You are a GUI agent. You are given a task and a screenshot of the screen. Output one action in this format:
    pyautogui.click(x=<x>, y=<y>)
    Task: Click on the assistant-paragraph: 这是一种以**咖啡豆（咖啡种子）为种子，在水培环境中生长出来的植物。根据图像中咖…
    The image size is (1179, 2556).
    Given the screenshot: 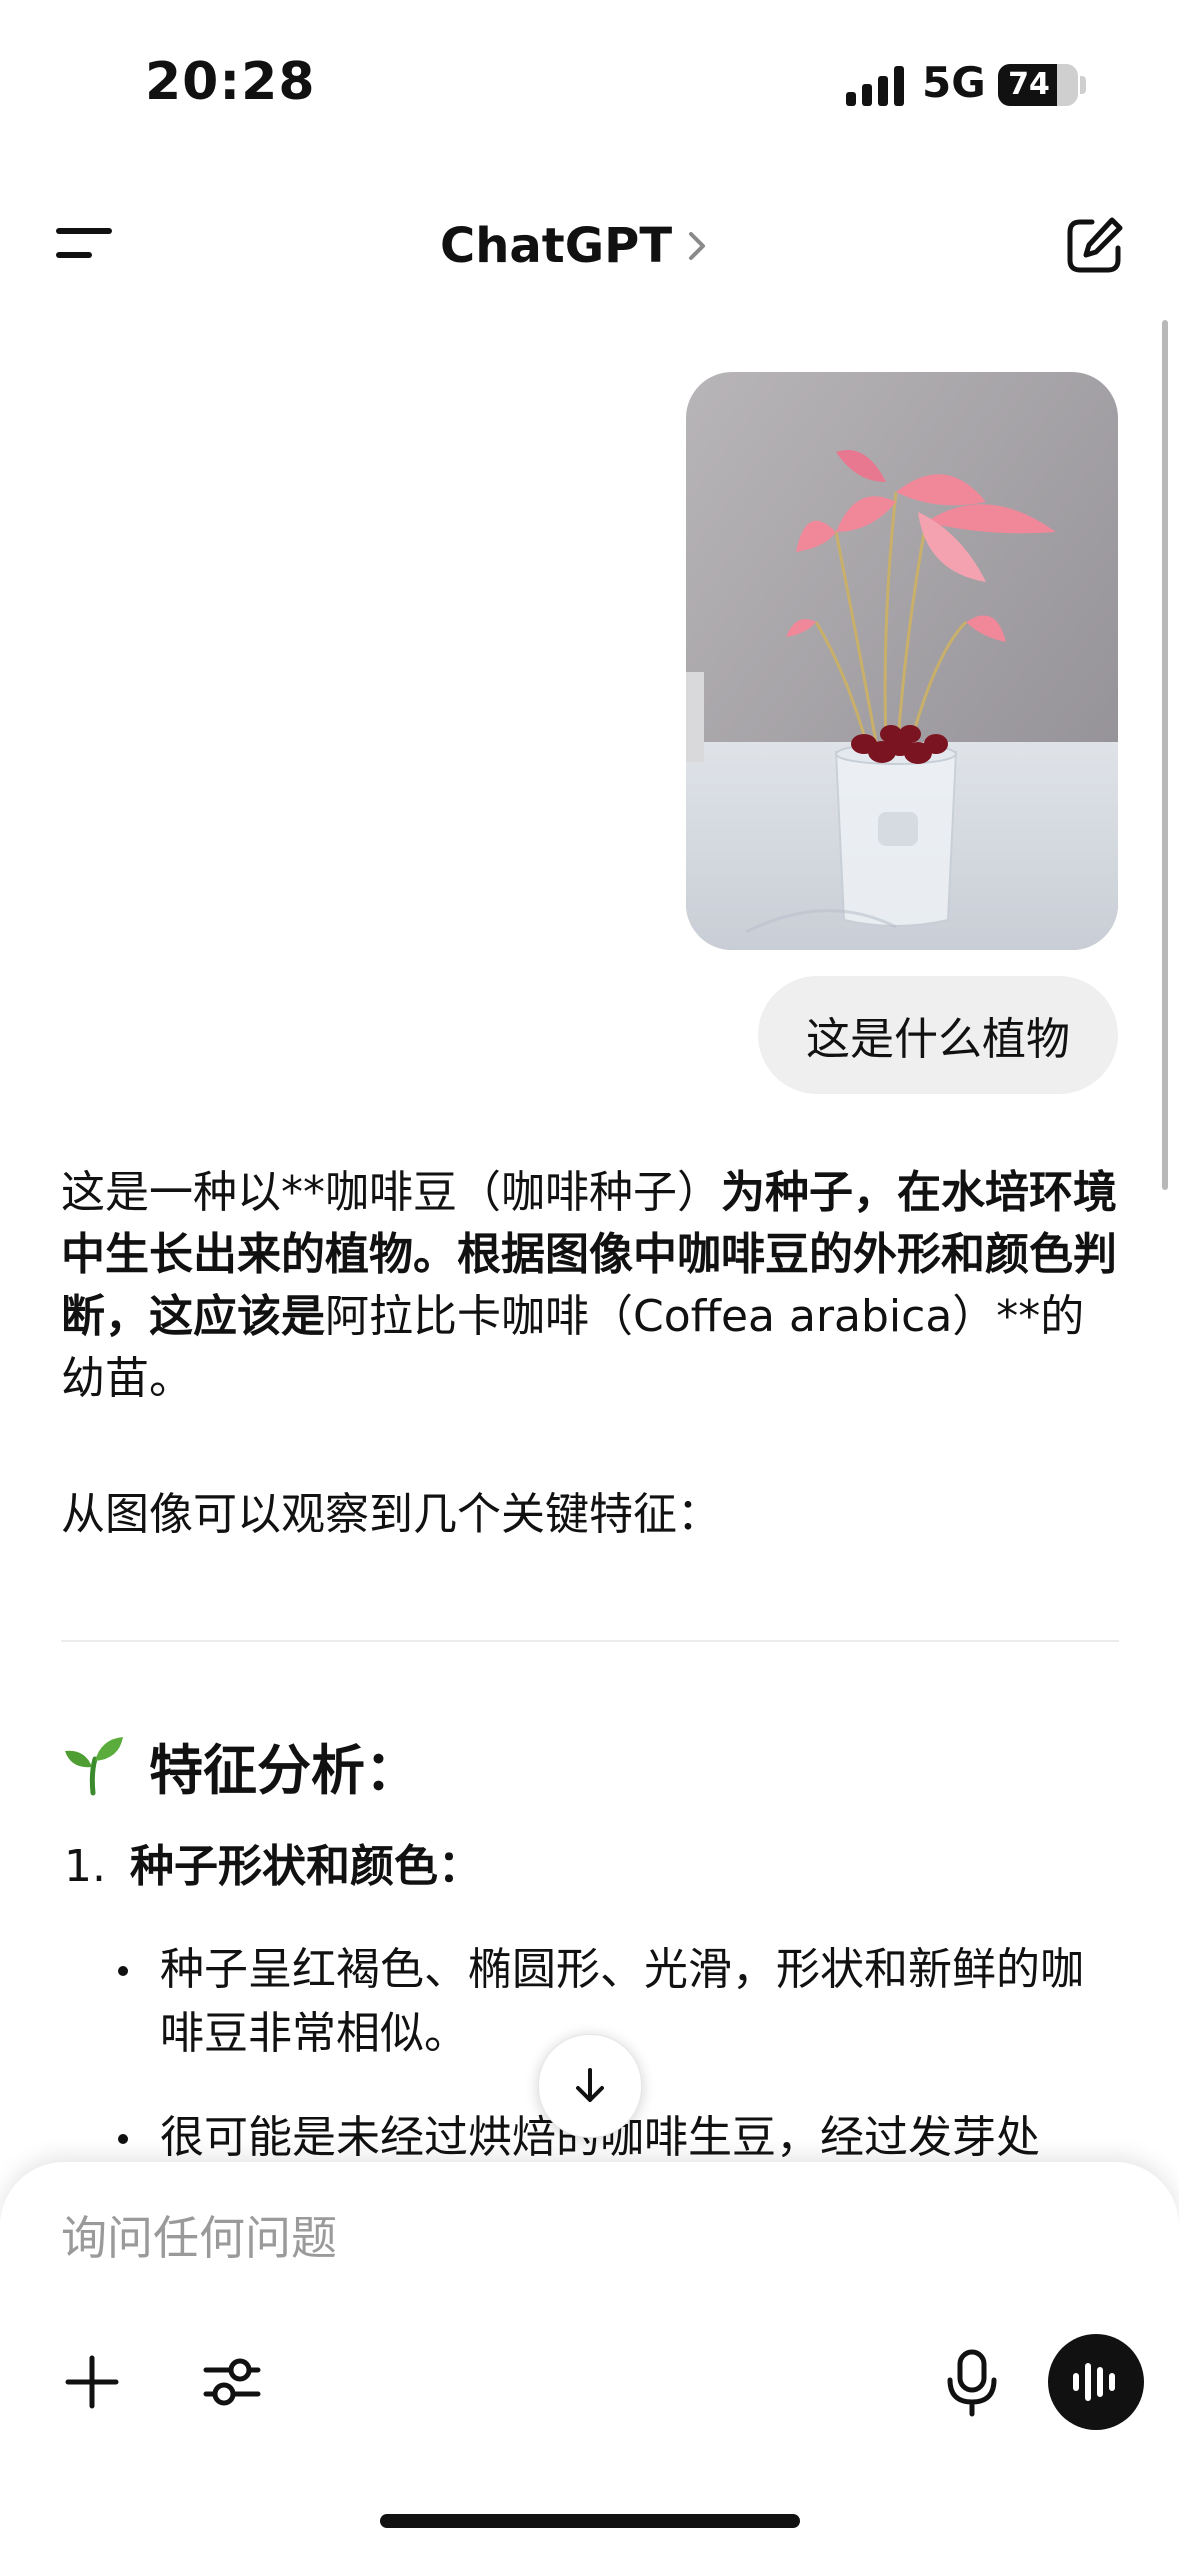 What is the action you would take?
    pyautogui.click(x=591, y=1286)
    